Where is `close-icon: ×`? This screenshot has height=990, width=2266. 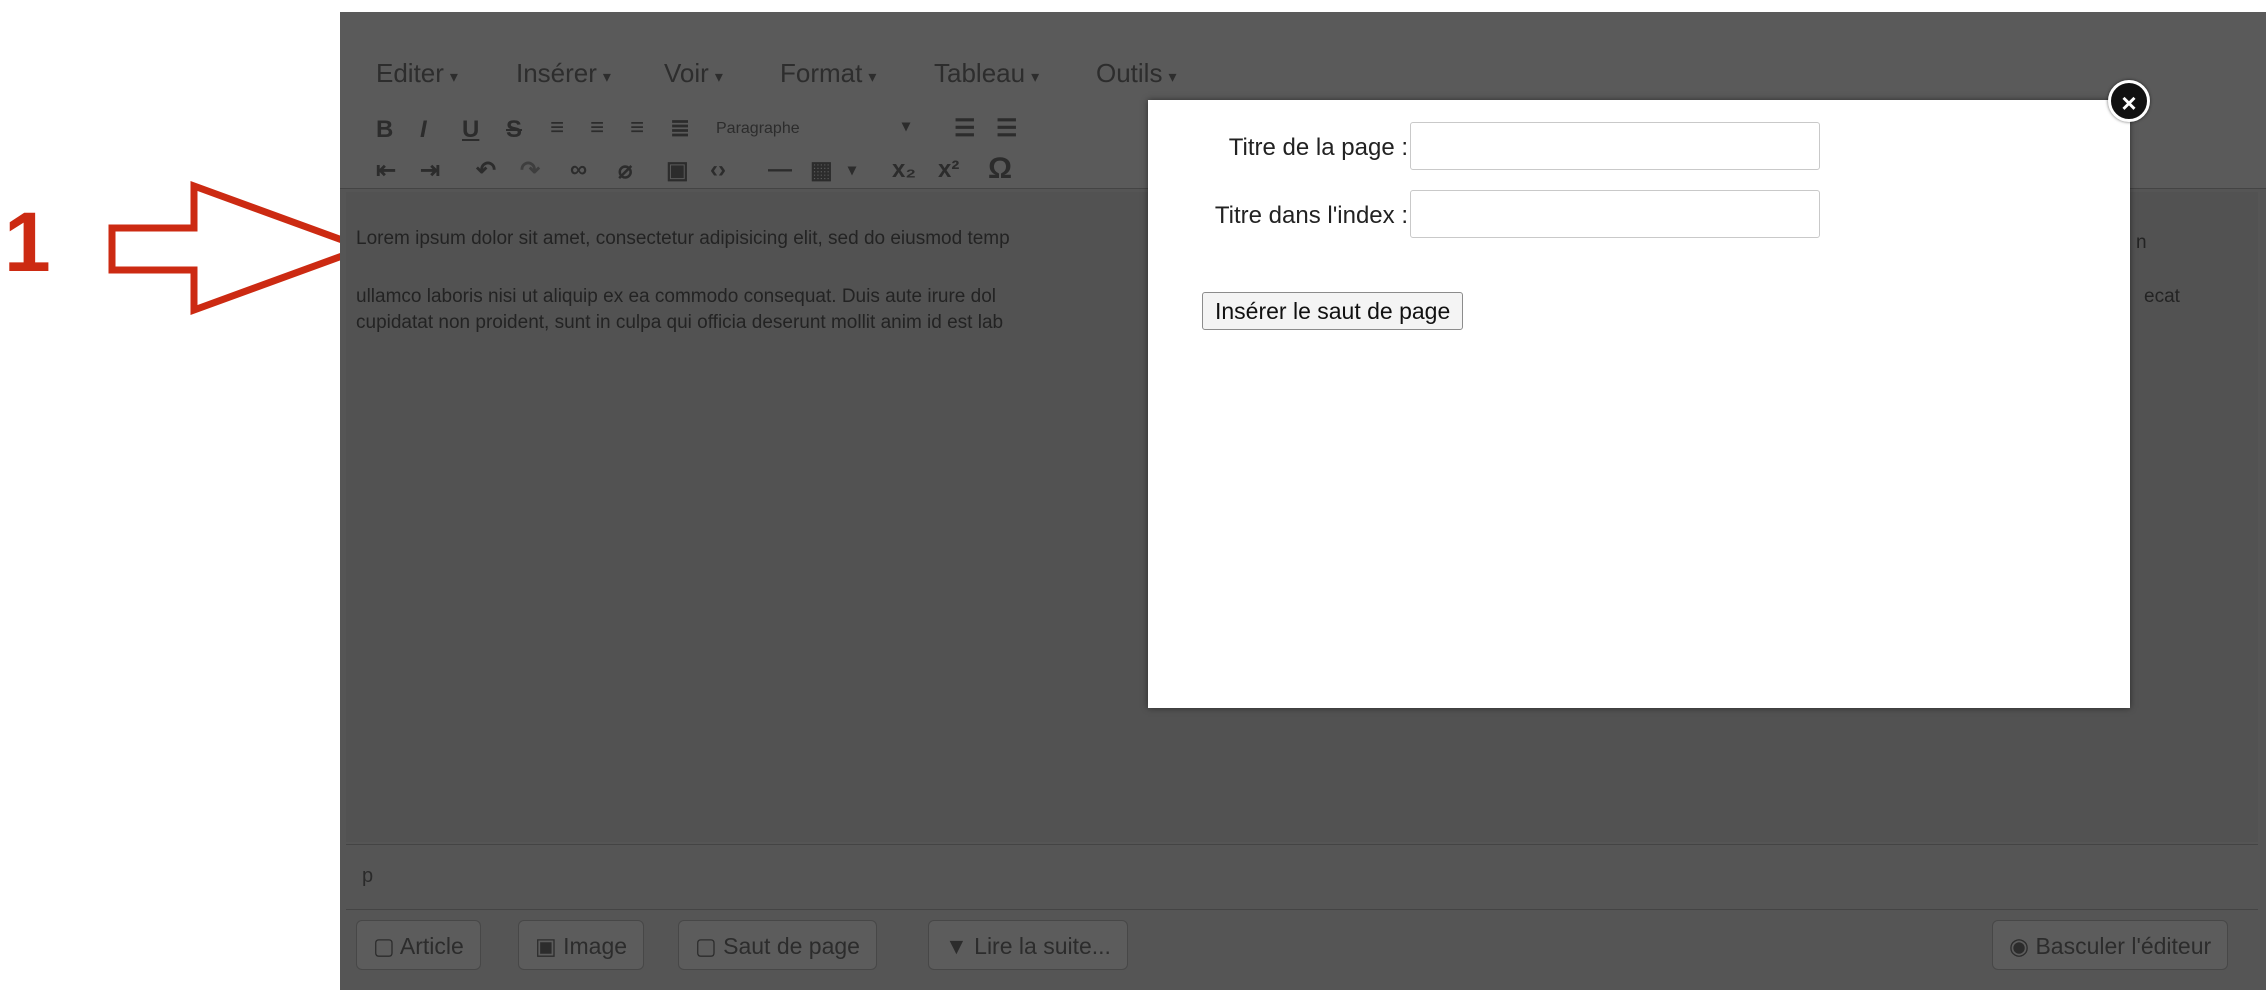 close-icon: × is located at coordinates (2129, 101).